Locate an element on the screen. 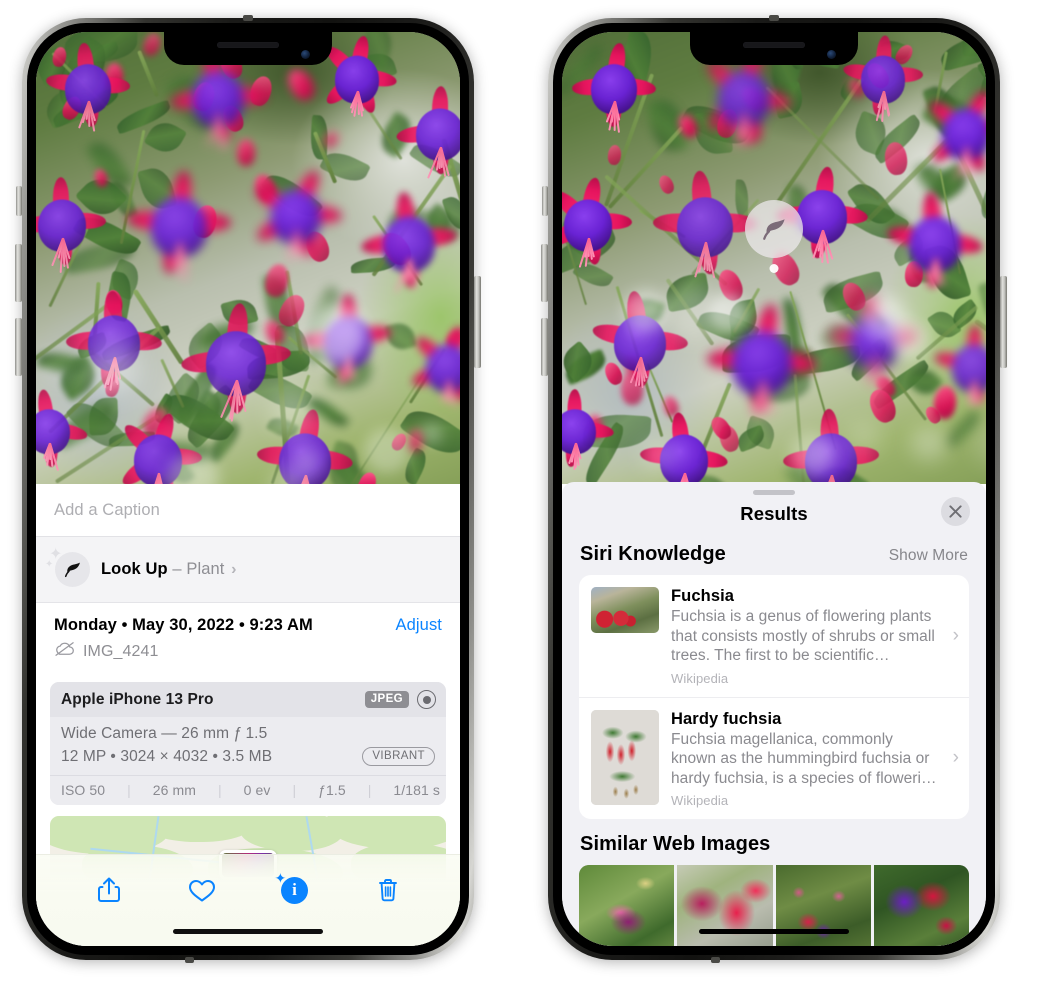 This screenshot has height=985, width=1055. look-up-dash: – is located at coordinates (177, 568).